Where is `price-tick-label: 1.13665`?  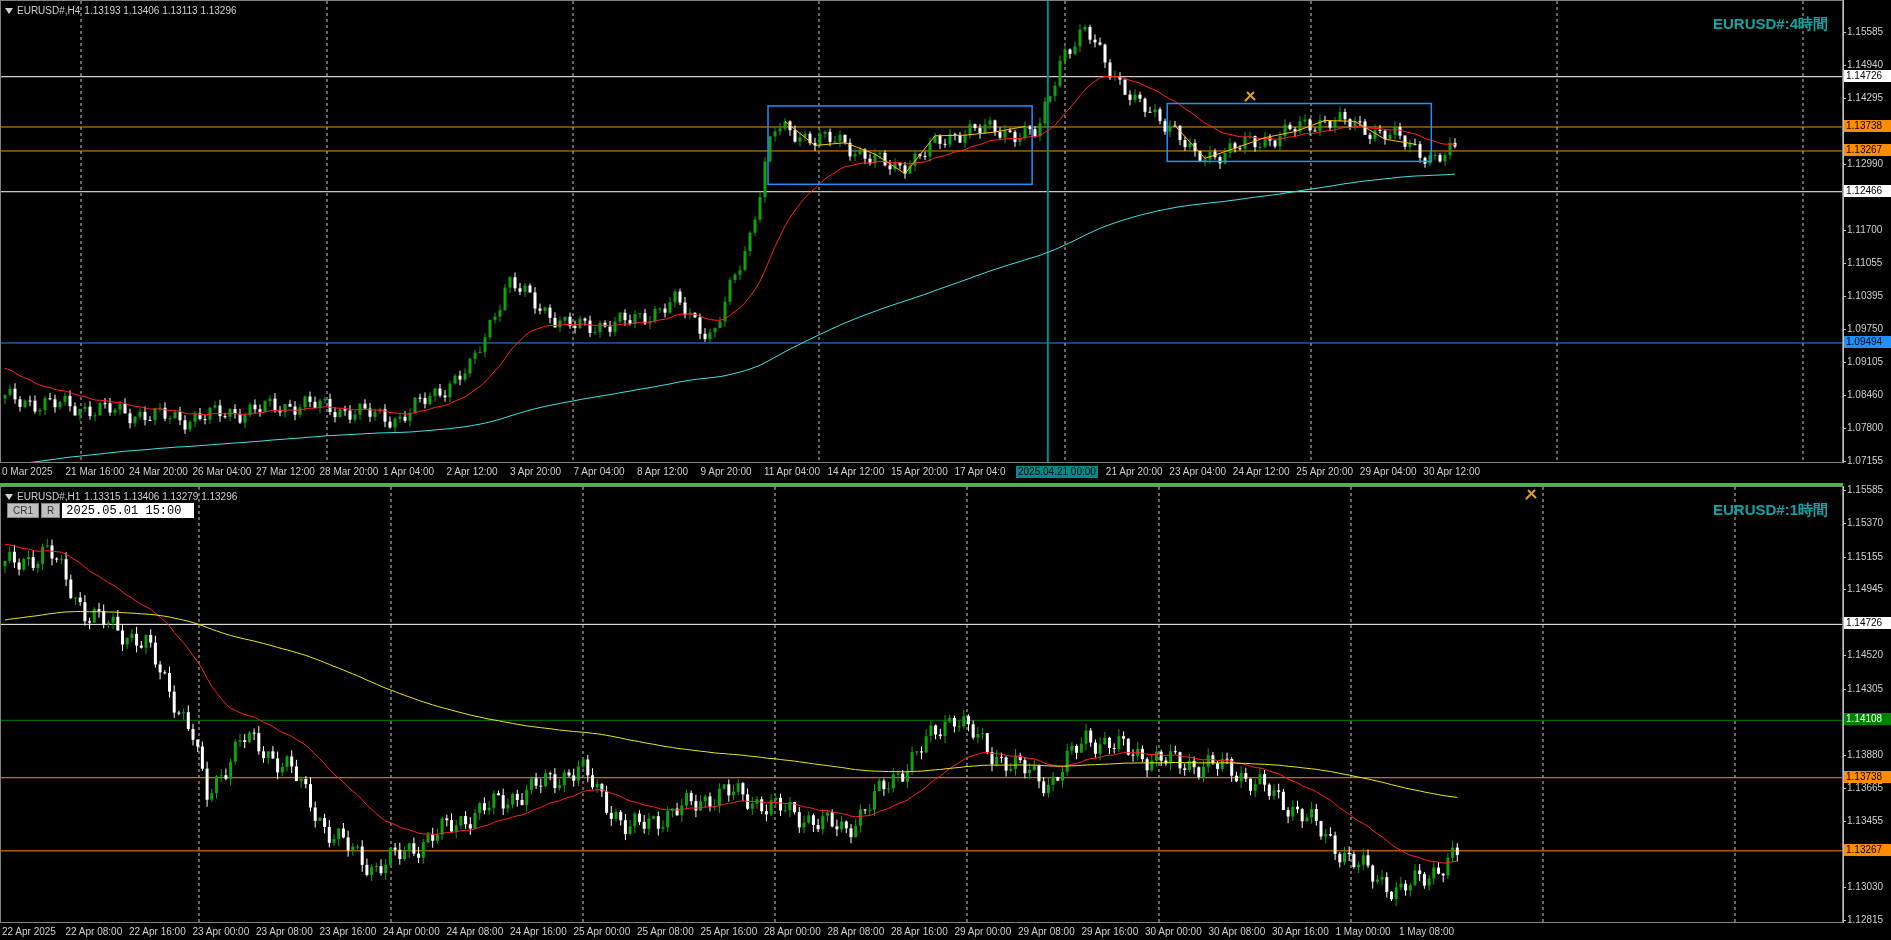
price-tick-label: 1.13665 is located at coordinates (1865, 788).